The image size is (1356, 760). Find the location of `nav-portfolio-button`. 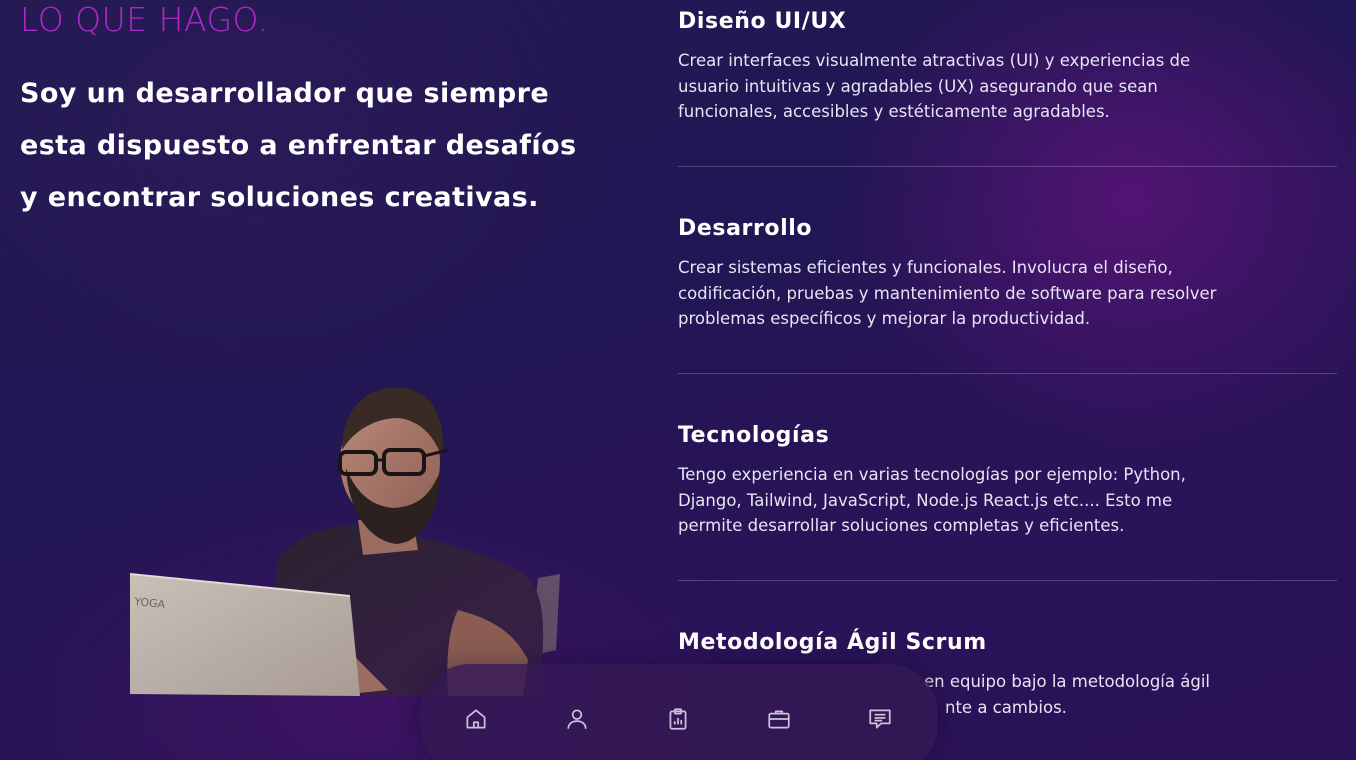

nav-portfolio-button is located at coordinates (779, 719).